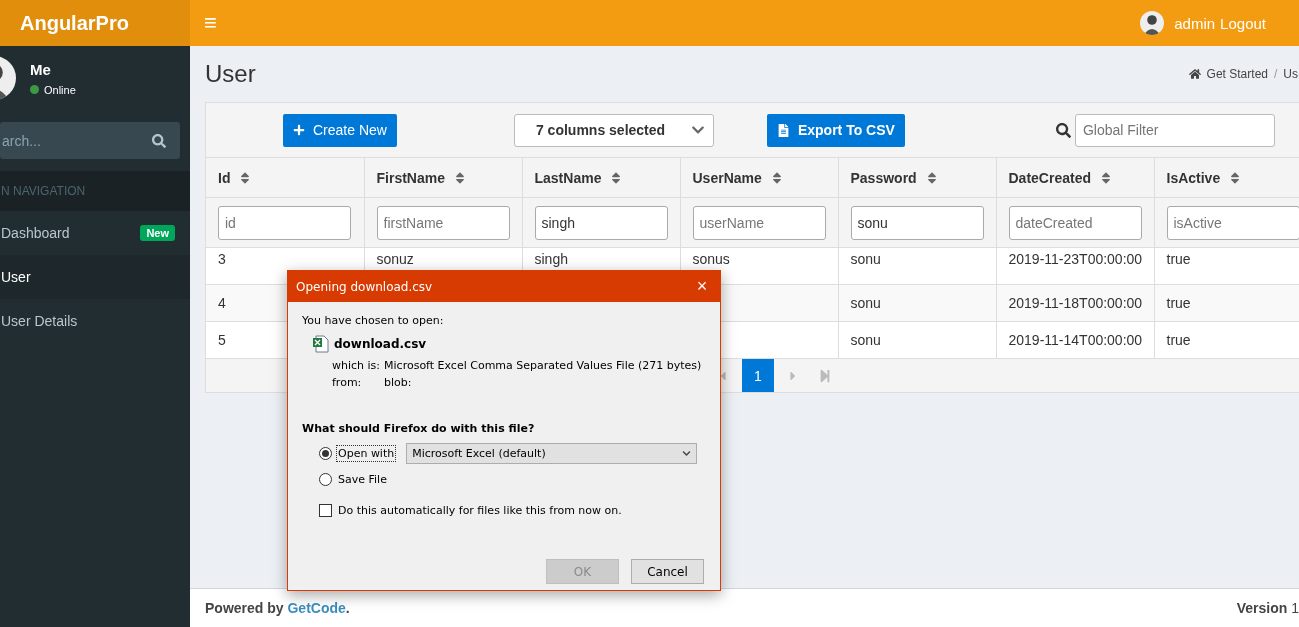  Describe the element at coordinates (1174, 130) in the screenshot. I see `global-filter-field: Global Filter` at that location.